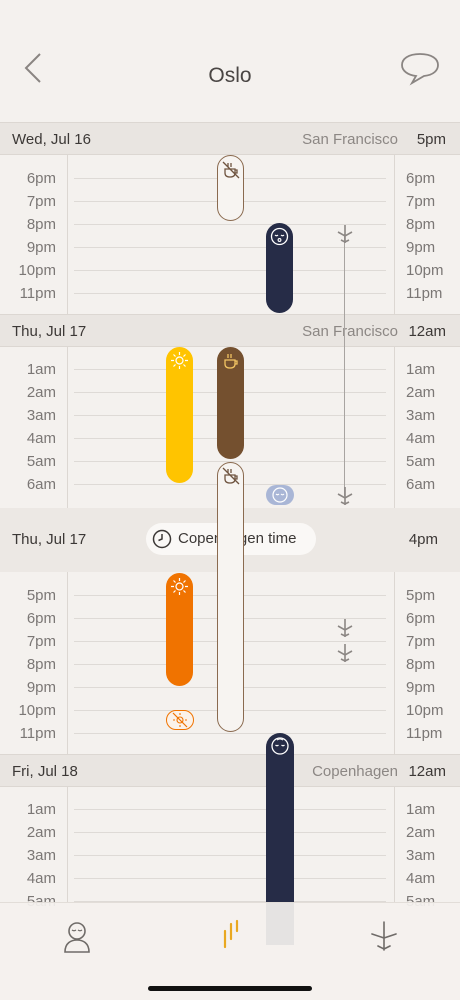 The image size is (460, 1000). Describe the element at coordinates (77, 936) in the screenshot. I see `person-icon` at that location.